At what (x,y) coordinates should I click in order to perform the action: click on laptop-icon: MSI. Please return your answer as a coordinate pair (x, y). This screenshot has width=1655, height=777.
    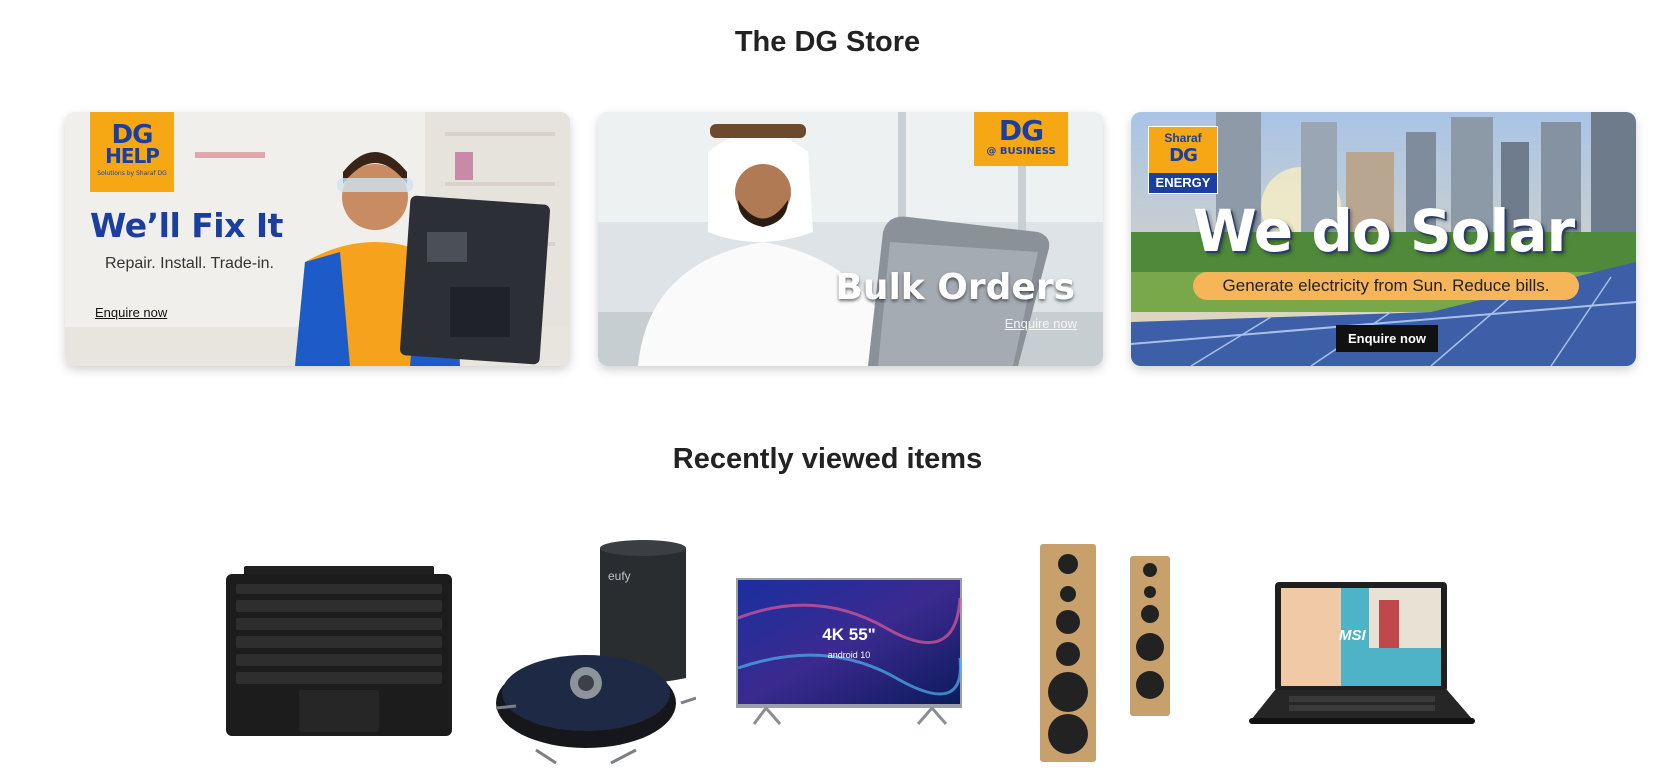
    Looking at the image, I should click on (1362, 653).